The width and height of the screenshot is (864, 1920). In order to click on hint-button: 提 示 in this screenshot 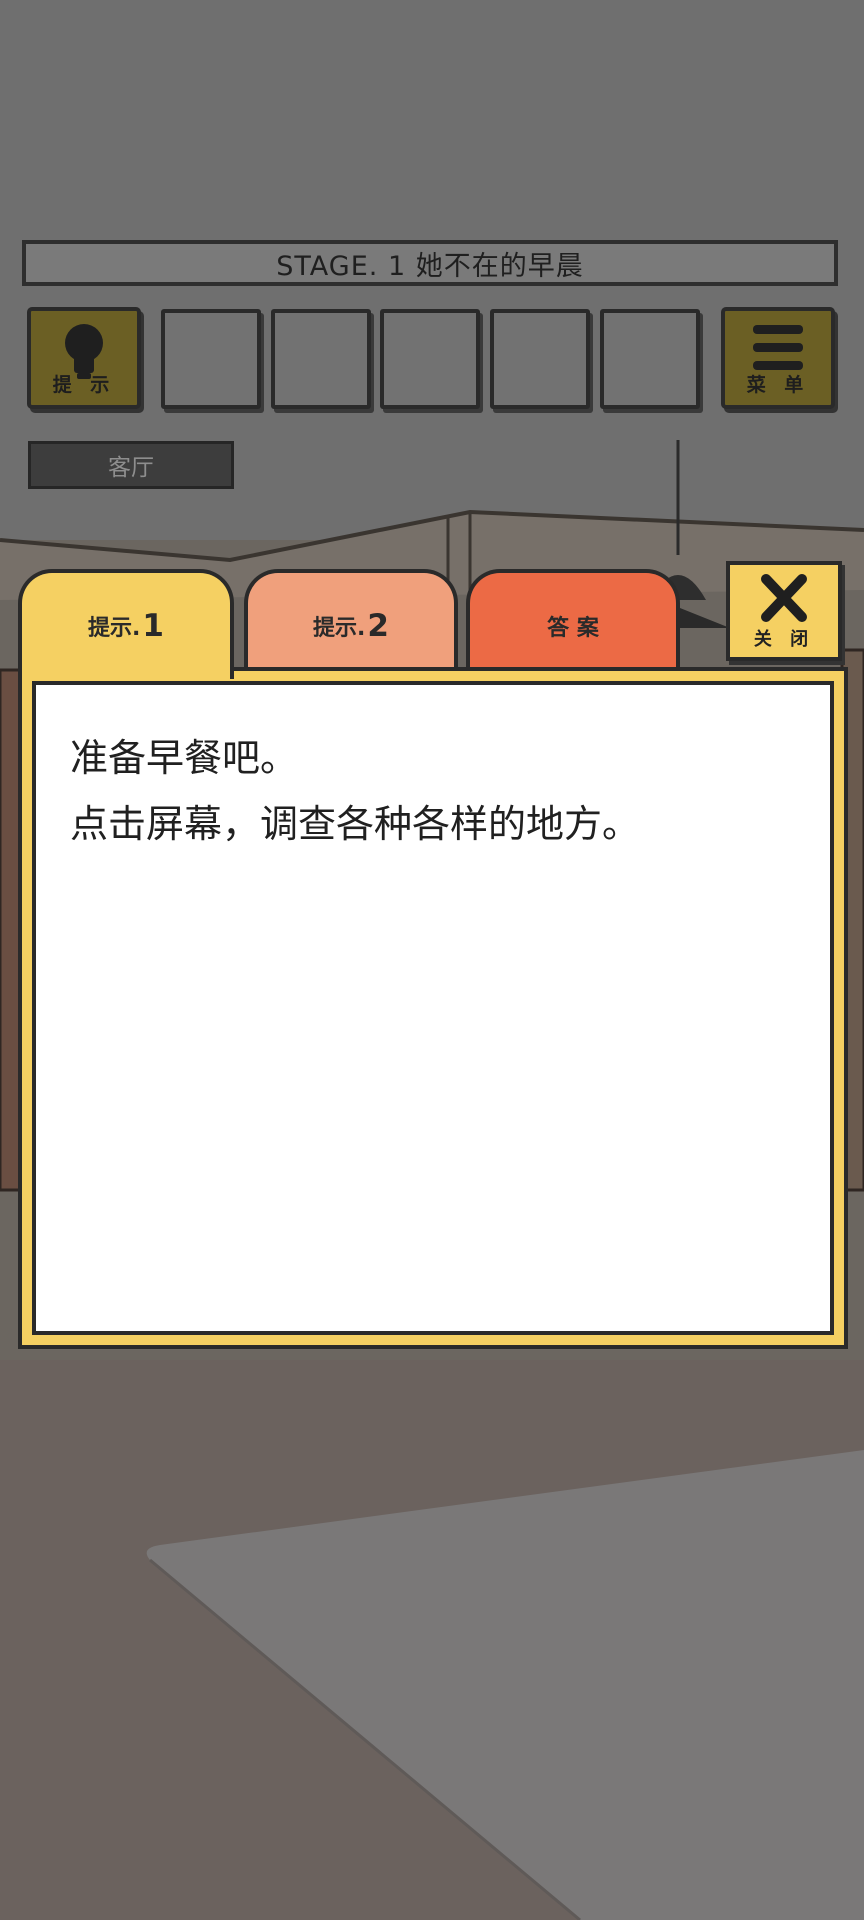, I will do `click(84, 358)`.